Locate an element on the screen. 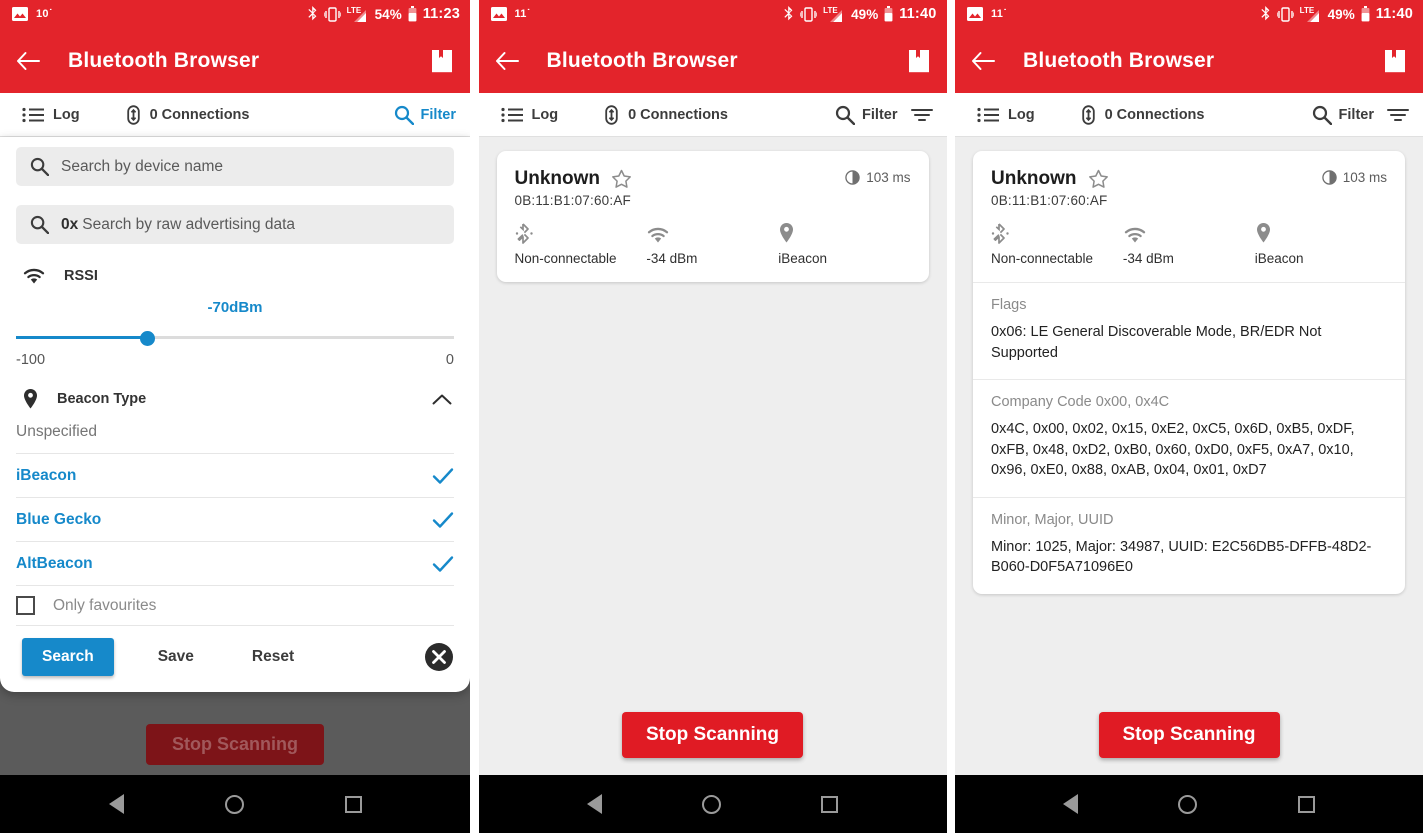 Image resolution: width=1423 pixels, height=833 pixels. search-icon is located at coordinates (404, 115).